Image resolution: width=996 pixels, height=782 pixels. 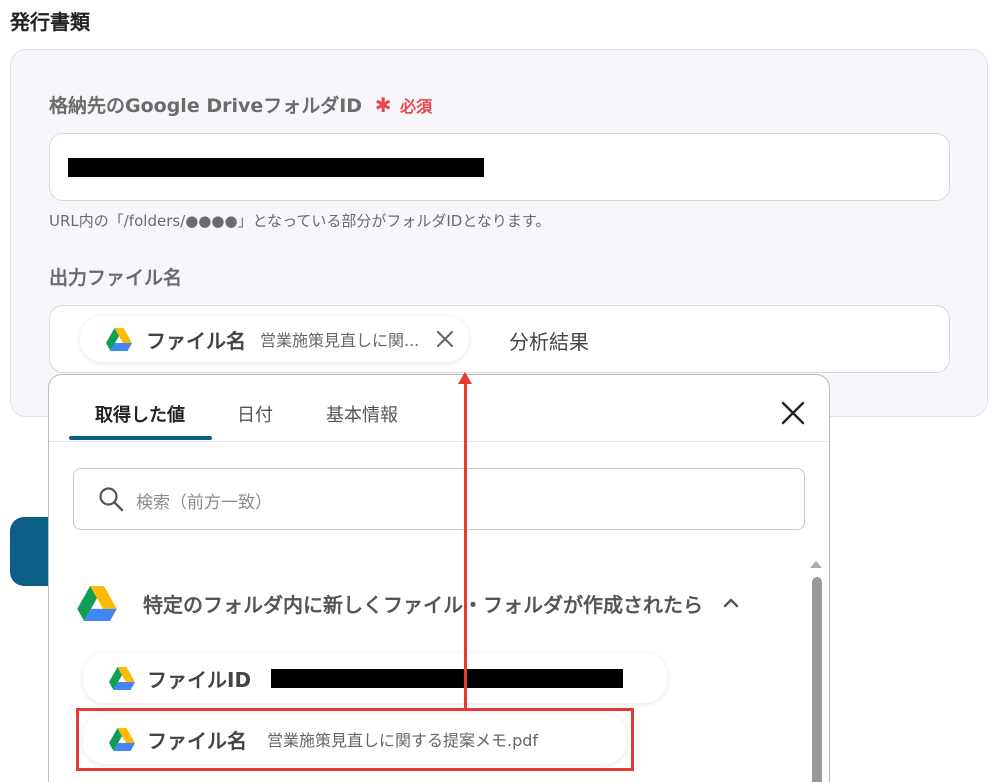 I want to click on folder-id-label-text: 格納先のGoogle DriveフォルダID, so click(x=206, y=106).